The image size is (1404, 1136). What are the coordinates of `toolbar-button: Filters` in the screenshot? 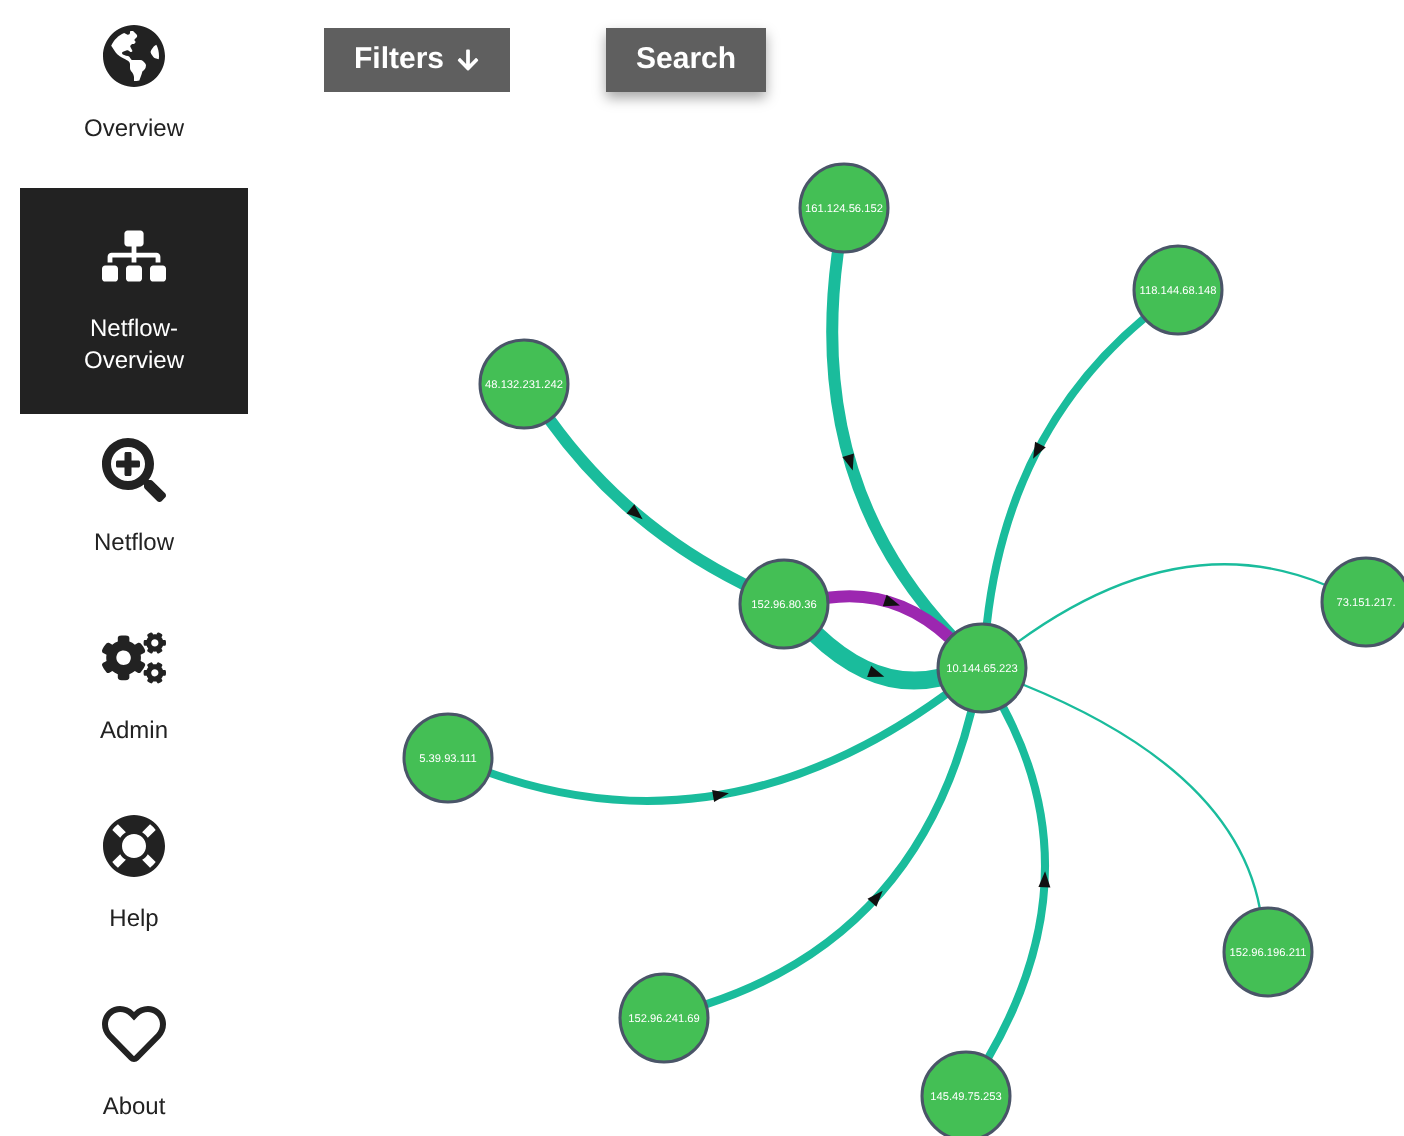 It's located at (417, 60).